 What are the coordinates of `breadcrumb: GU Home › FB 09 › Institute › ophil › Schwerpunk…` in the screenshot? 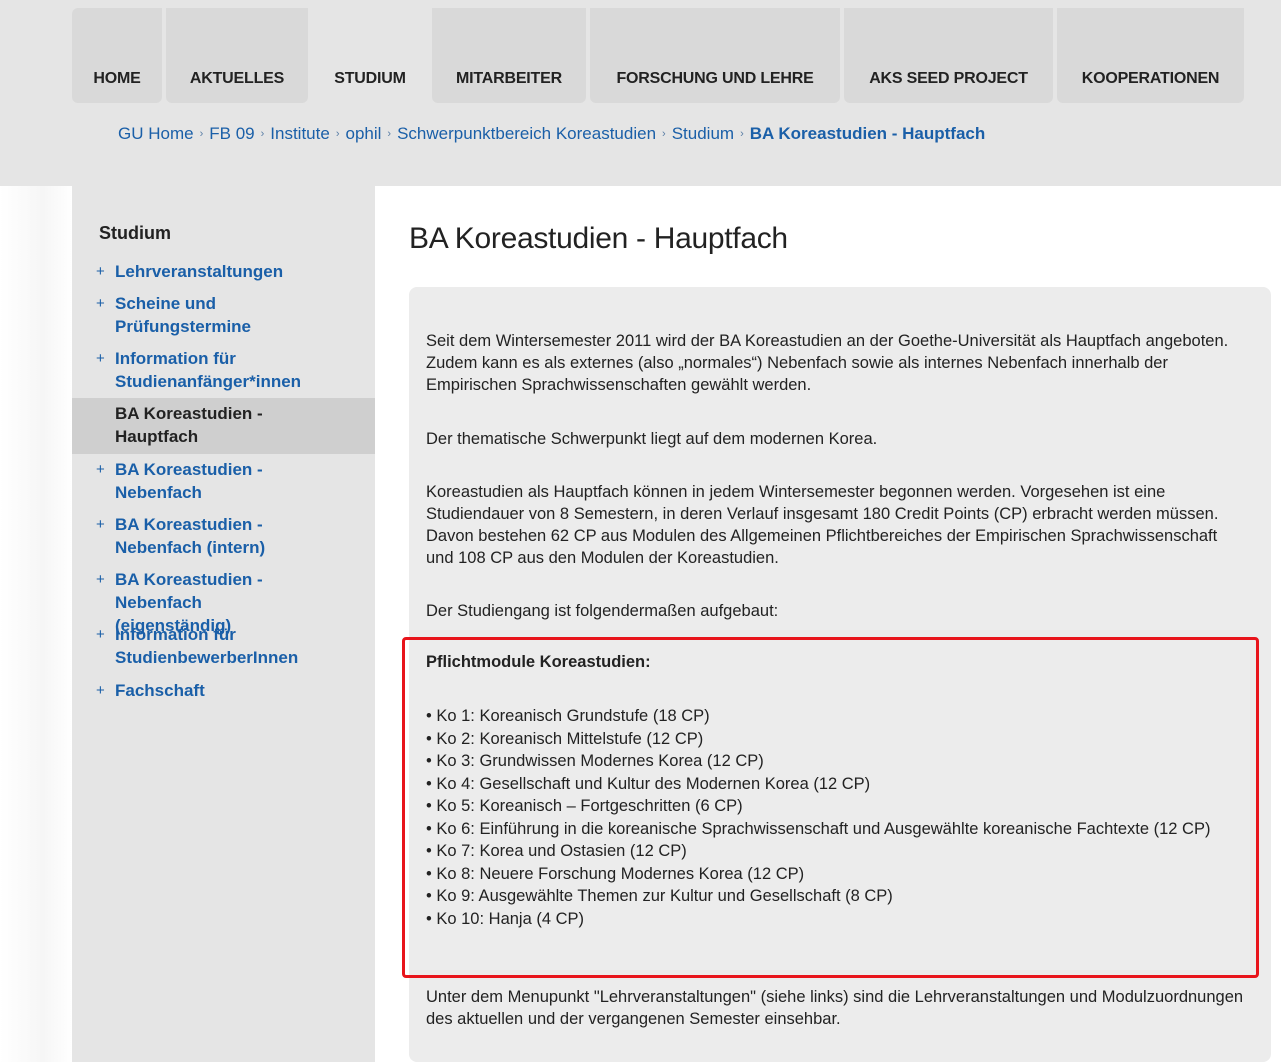 It's located at (551, 134).